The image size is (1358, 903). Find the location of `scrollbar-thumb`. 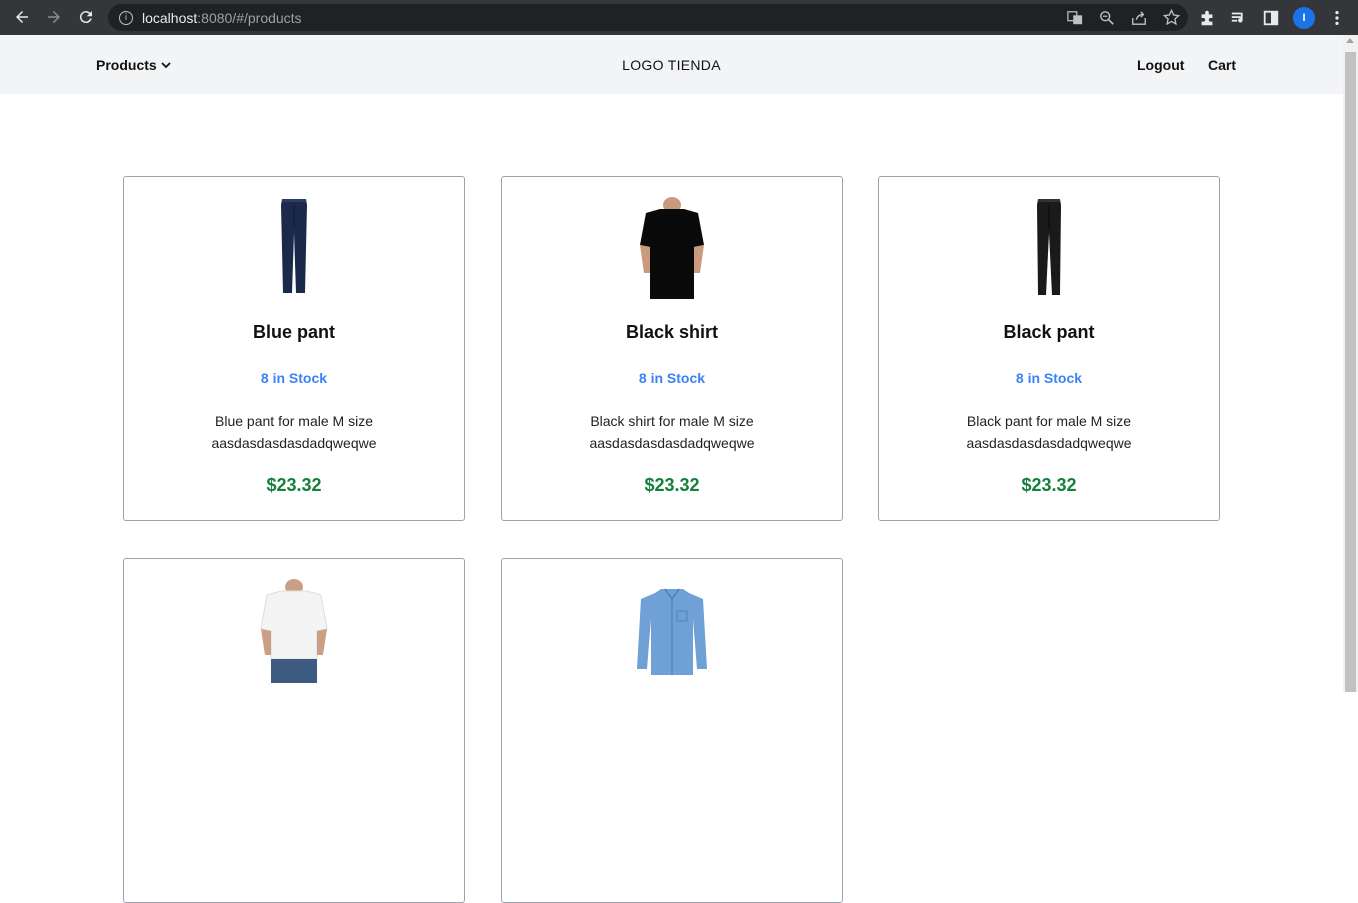

scrollbar-thumb is located at coordinates (1350, 372).